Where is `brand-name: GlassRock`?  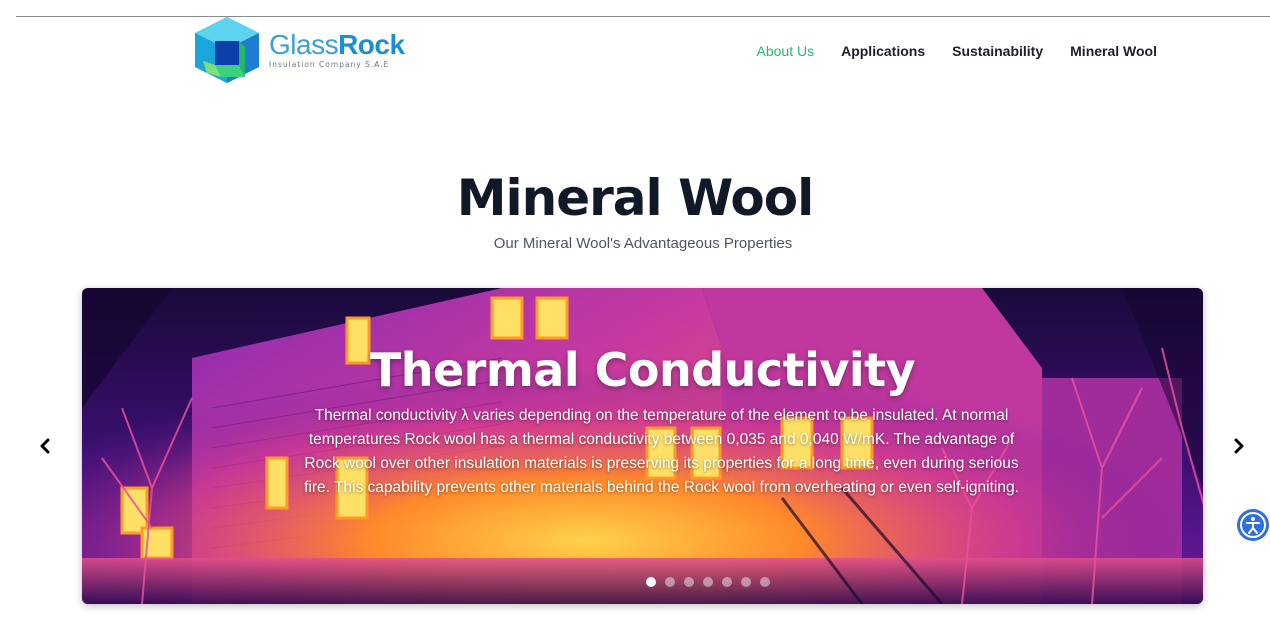 brand-name: GlassRock is located at coordinates (337, 44).